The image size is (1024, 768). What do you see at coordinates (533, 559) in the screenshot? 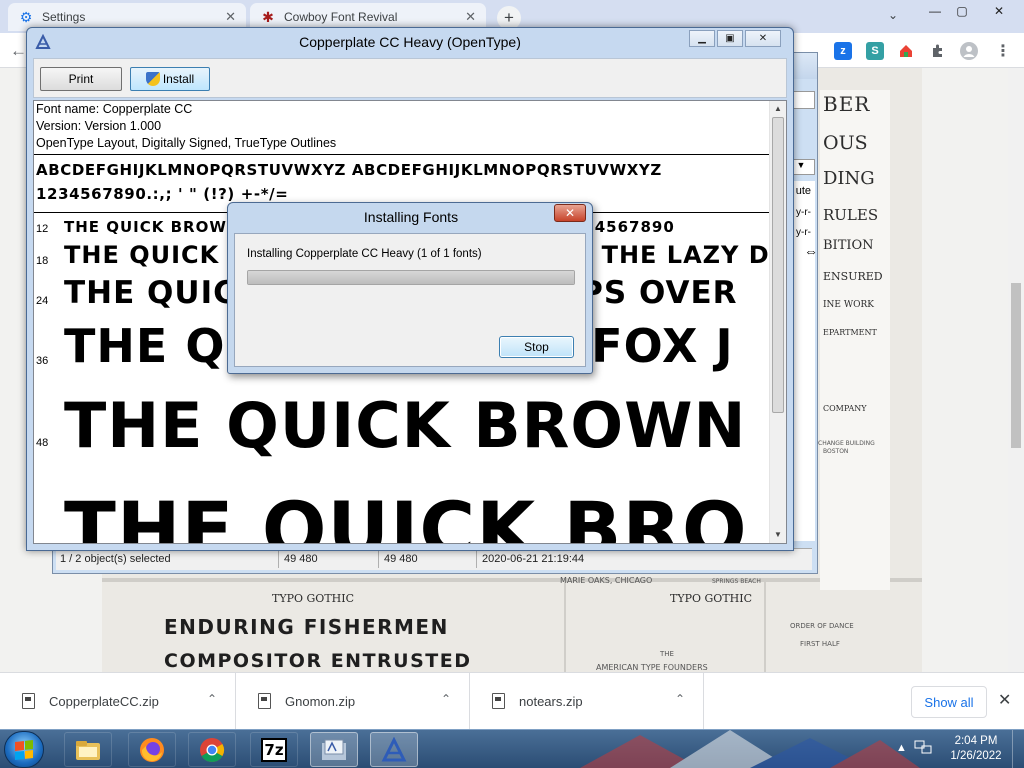
I see `file-date: 2020-06-21 21:19:44` at bounding box center [533, 559].